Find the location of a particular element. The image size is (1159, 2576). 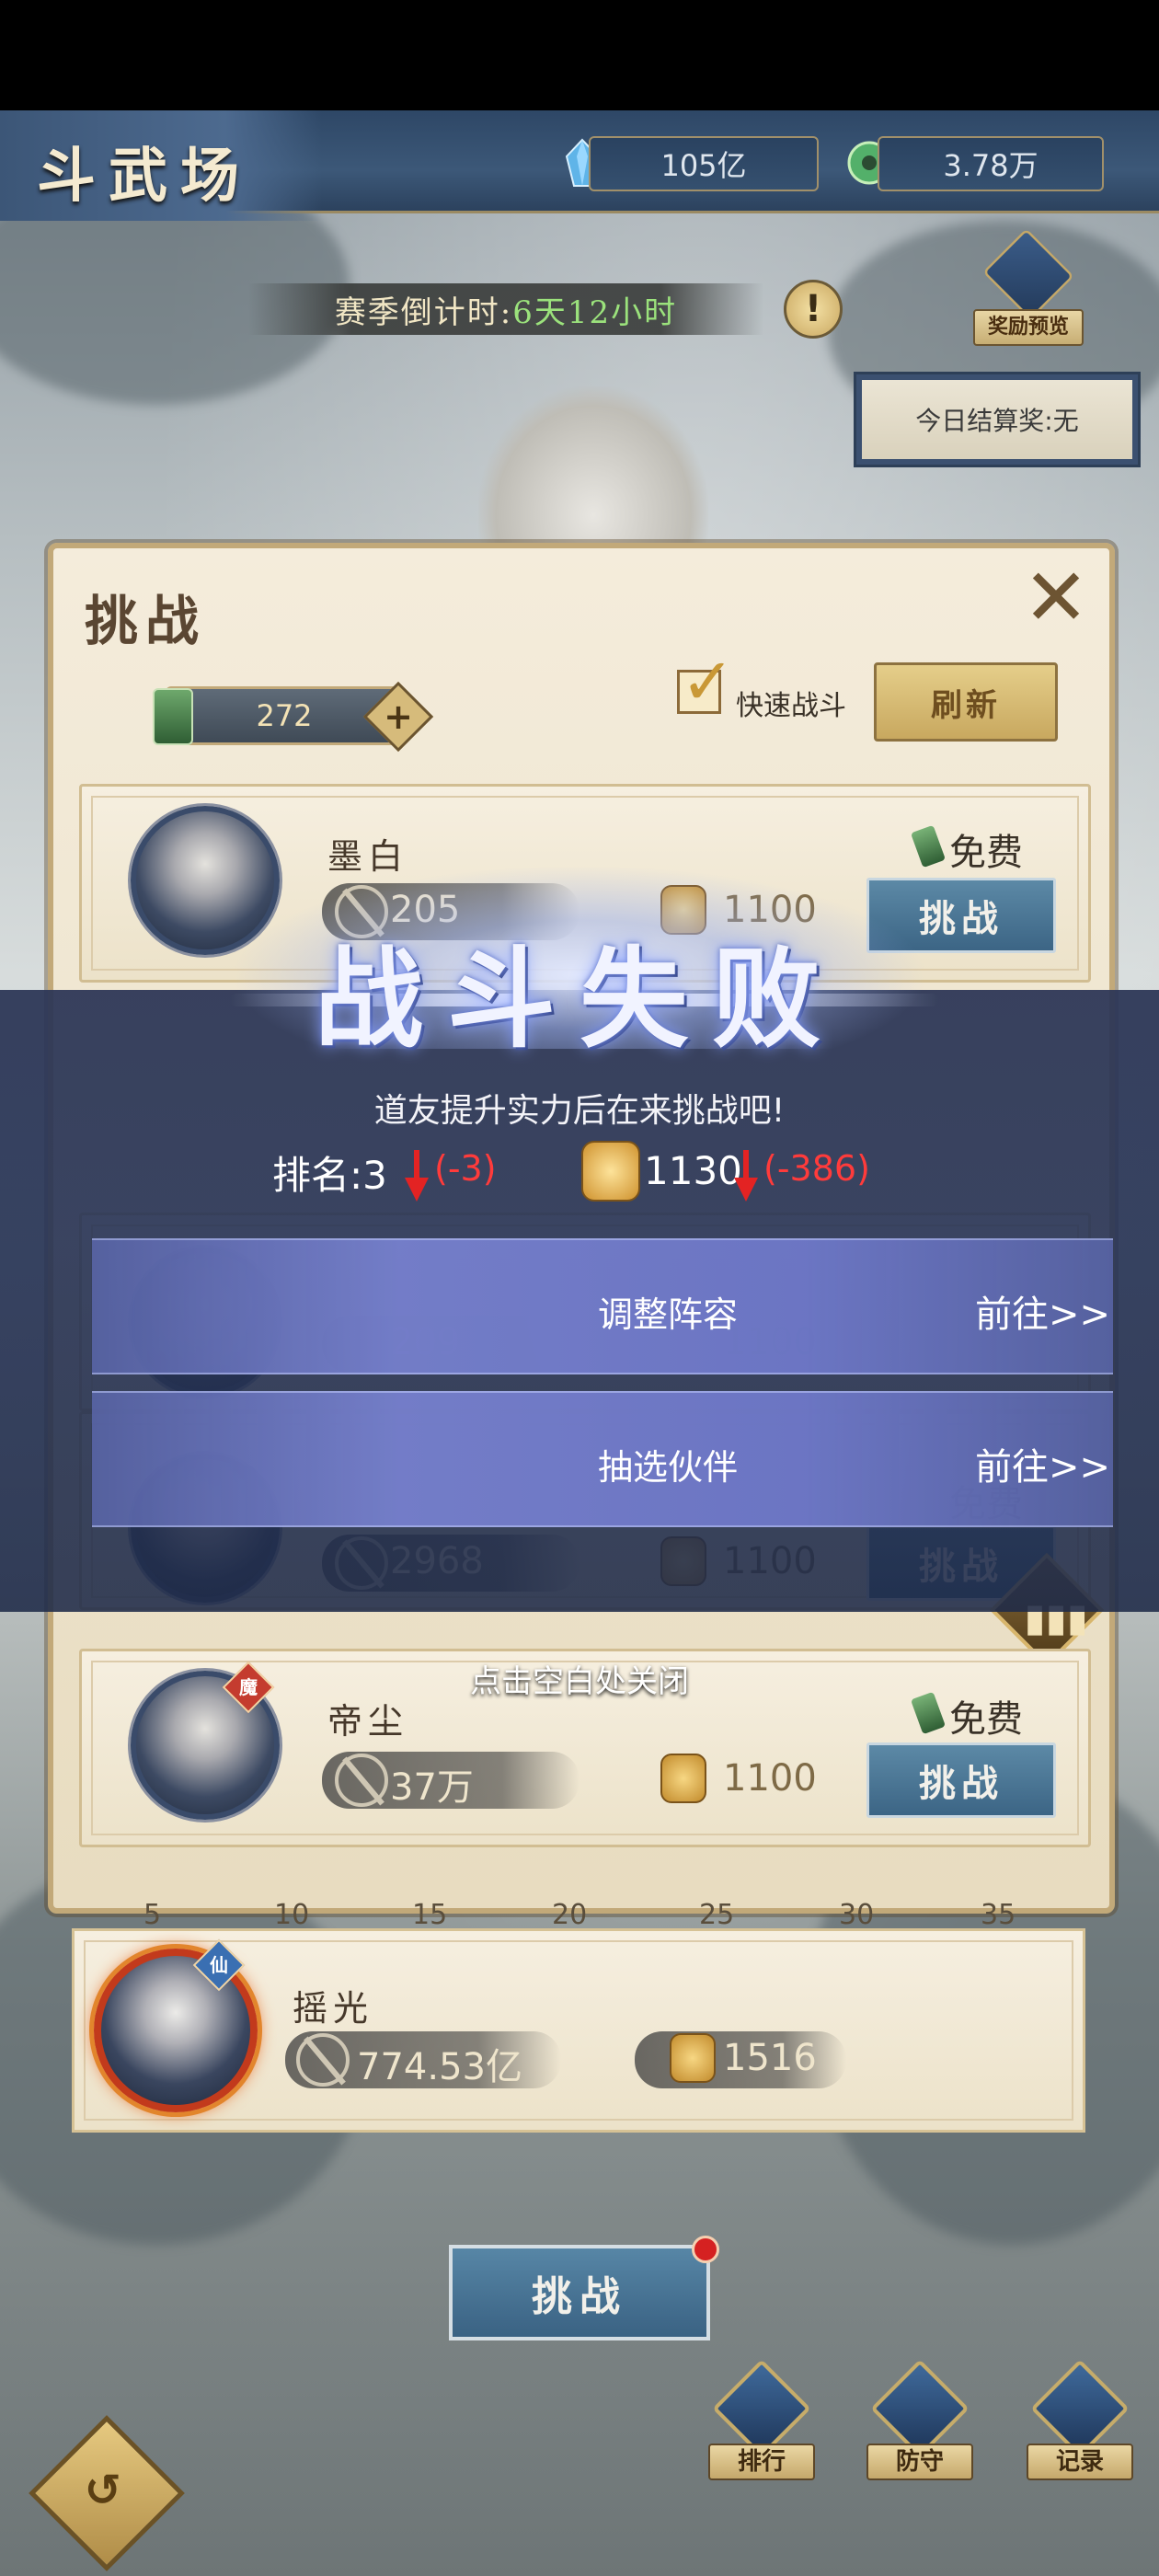

main-challenge-button: 挑战 is located at coordinates (579, 2292).